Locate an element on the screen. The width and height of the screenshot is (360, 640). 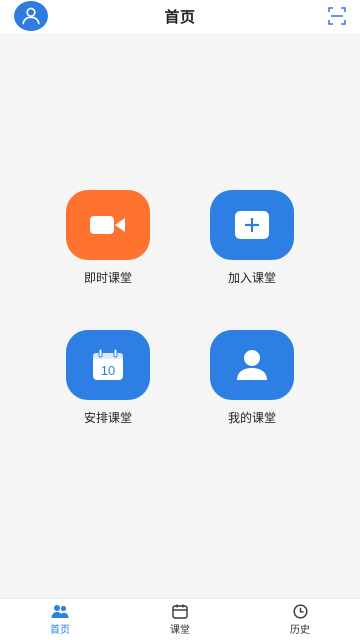
my-class-label: 我的课堂 is located at coordinates (251, 418).